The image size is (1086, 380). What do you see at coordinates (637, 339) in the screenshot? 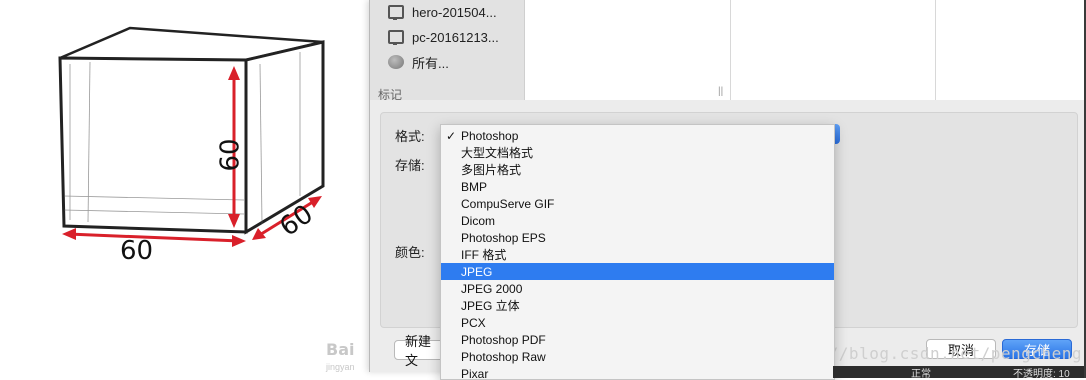
I see `format-option: Photoshop PDF` at bounding box center [637, 339].